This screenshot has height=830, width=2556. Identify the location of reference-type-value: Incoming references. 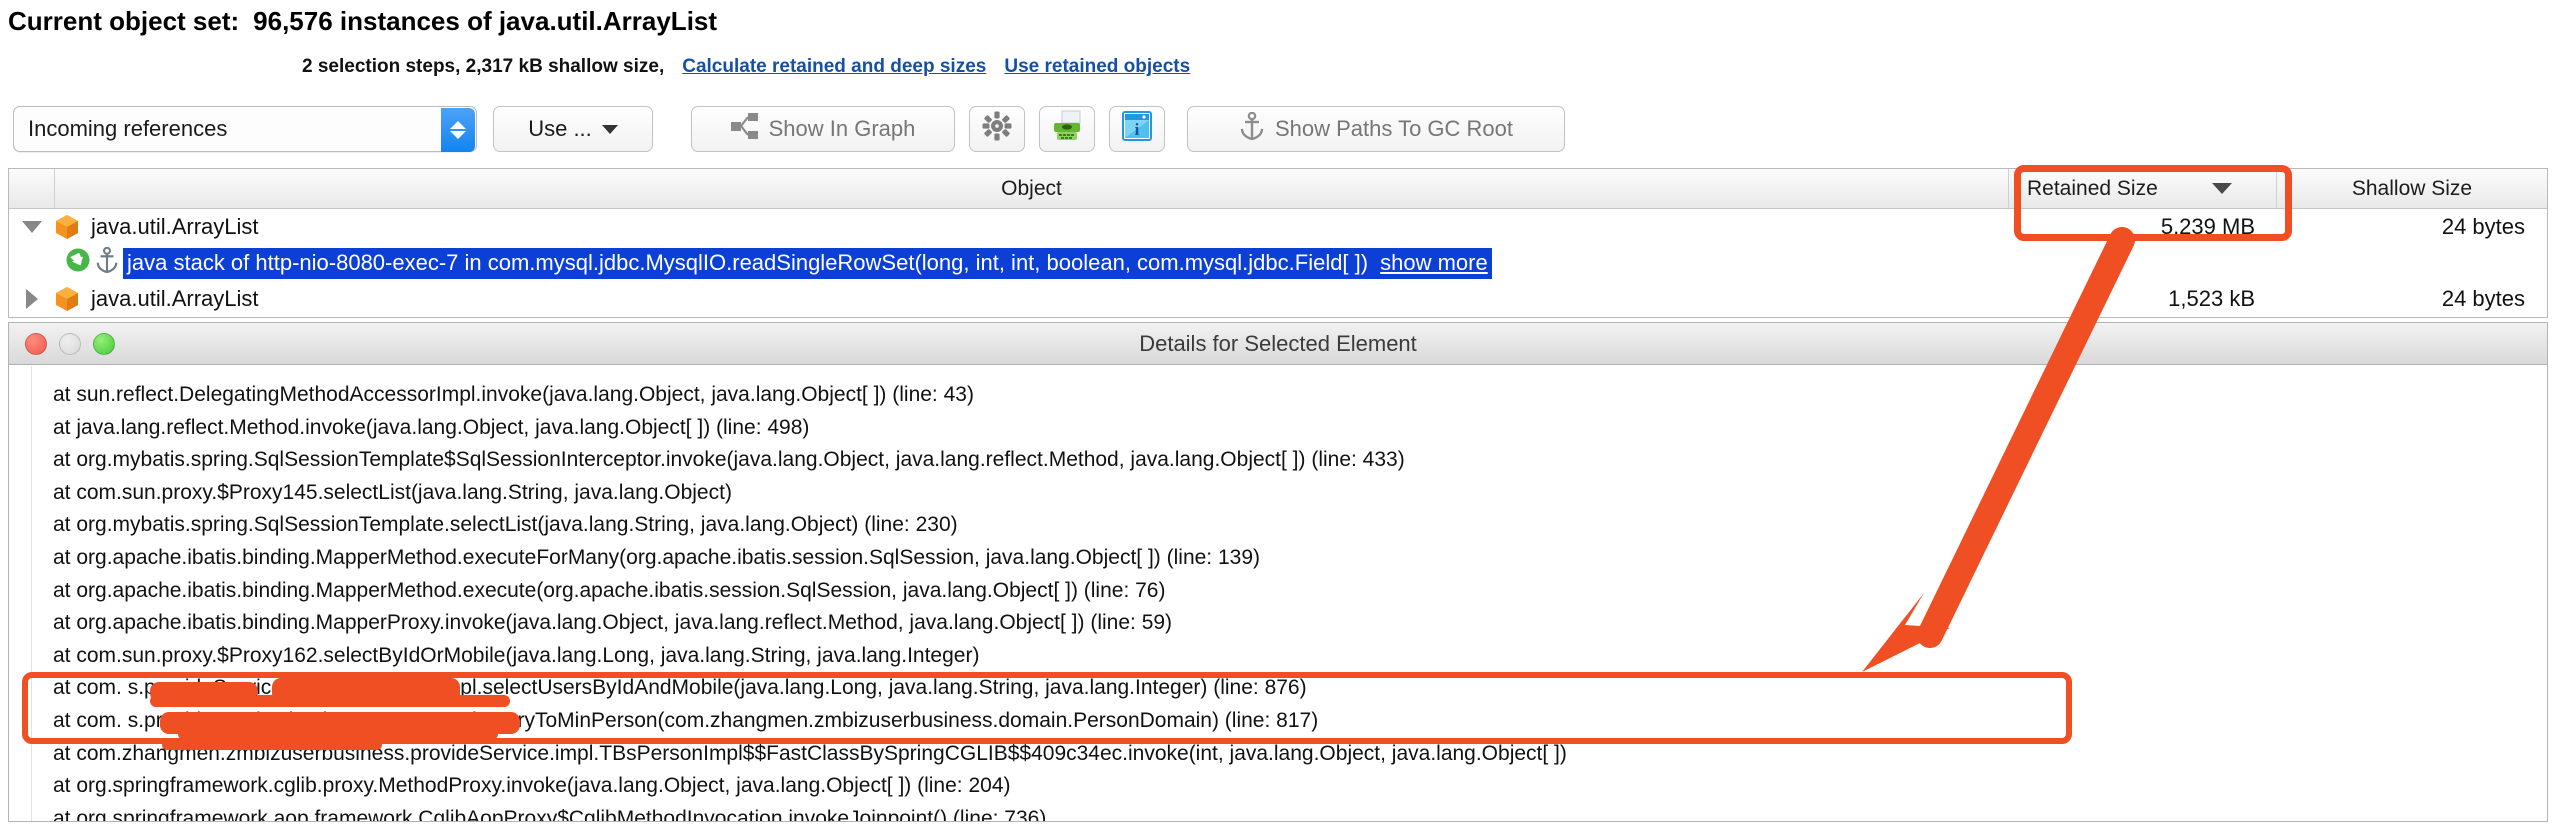
(128, 128).